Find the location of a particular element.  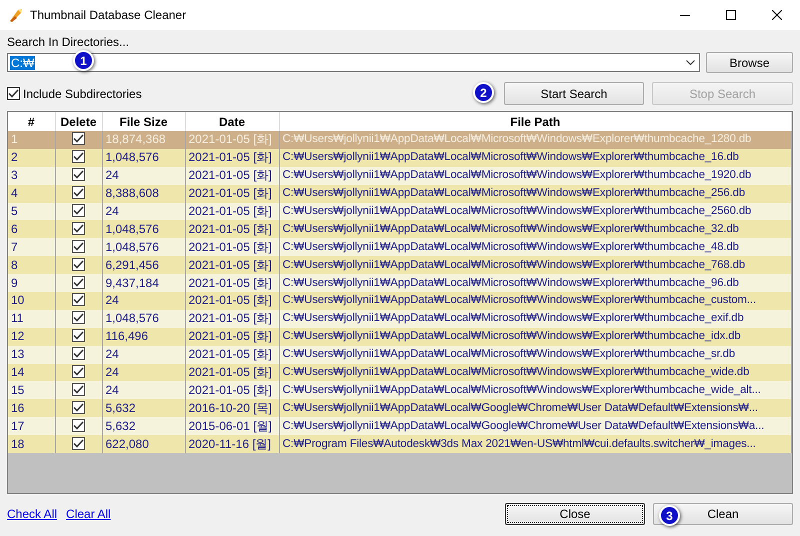

table-cell: 2016-10-20 [목] is located at coordinates (232, 408).